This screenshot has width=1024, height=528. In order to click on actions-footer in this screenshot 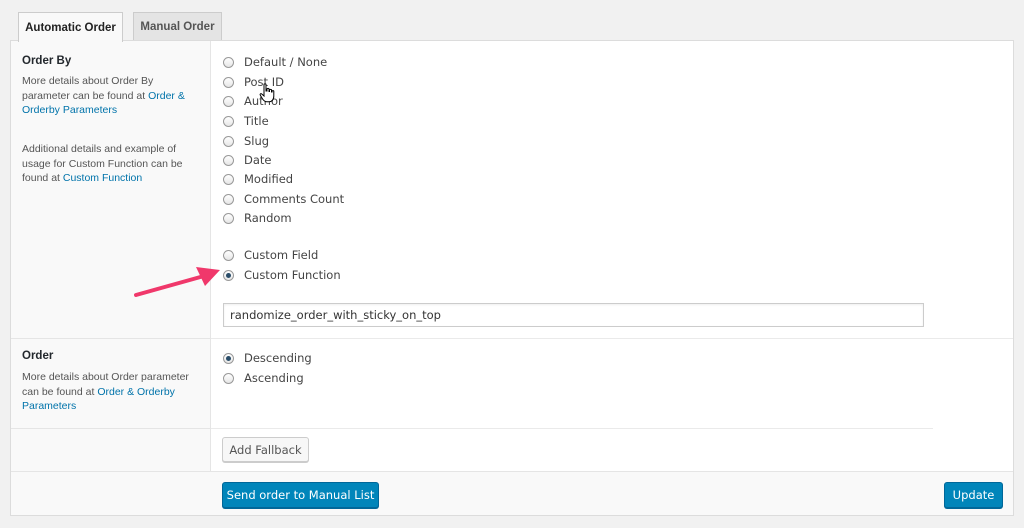, I will do `click(512, 493)`.